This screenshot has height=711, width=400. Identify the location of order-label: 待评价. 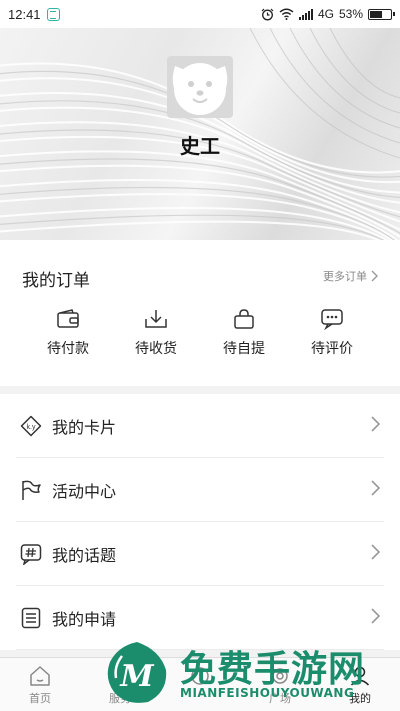
(332, 348).